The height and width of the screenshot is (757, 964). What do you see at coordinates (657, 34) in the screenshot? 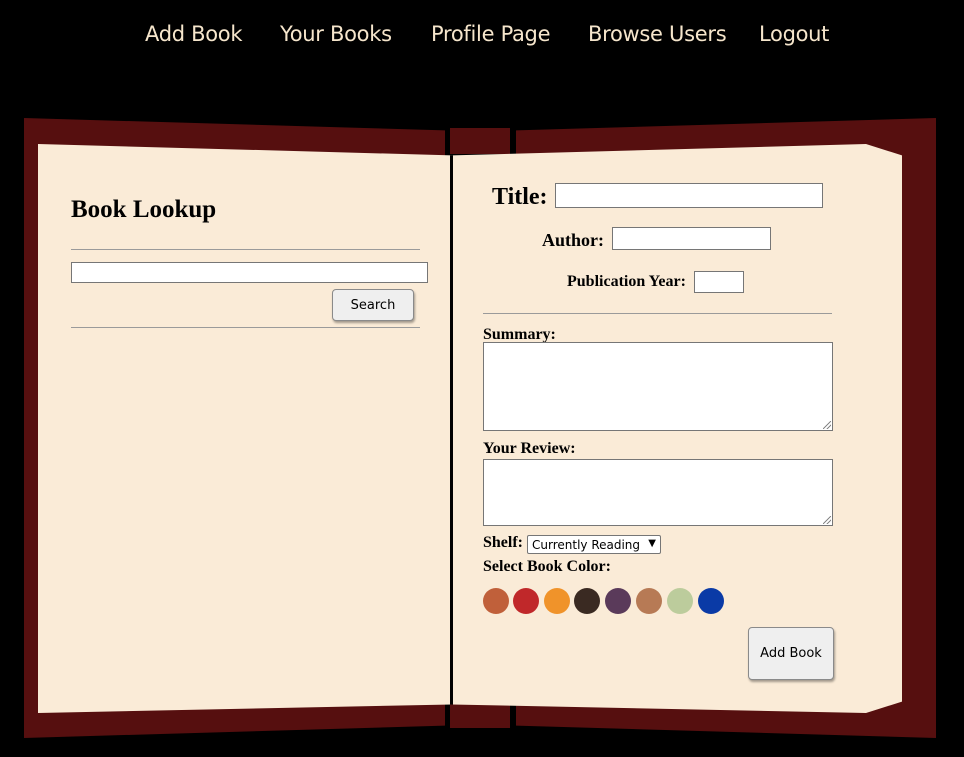
I see `nav-browse-users: Browse Users` at bounding box center [657, 34].